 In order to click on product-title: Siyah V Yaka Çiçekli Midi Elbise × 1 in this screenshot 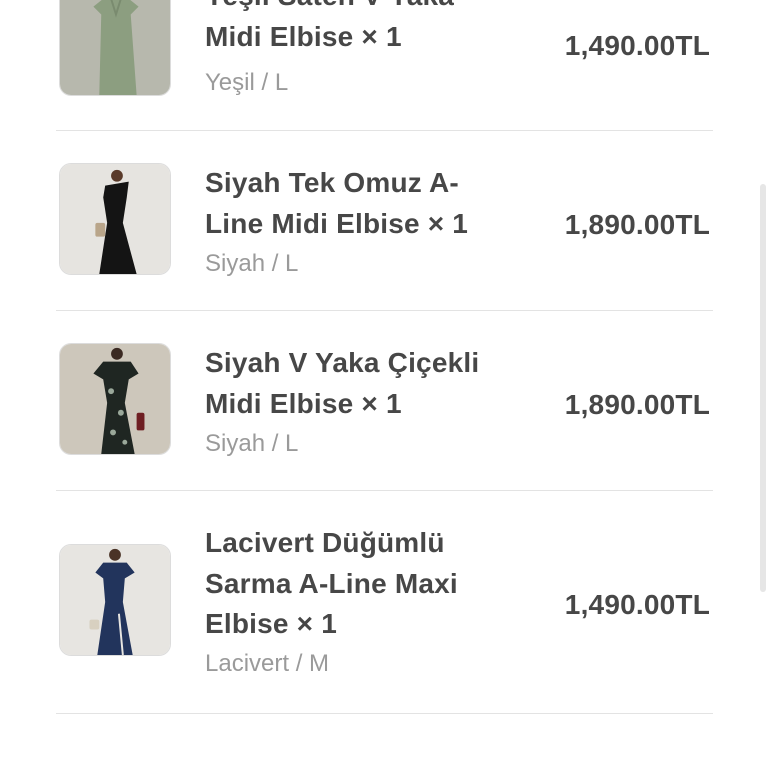, I will do `click(355, 383)`.